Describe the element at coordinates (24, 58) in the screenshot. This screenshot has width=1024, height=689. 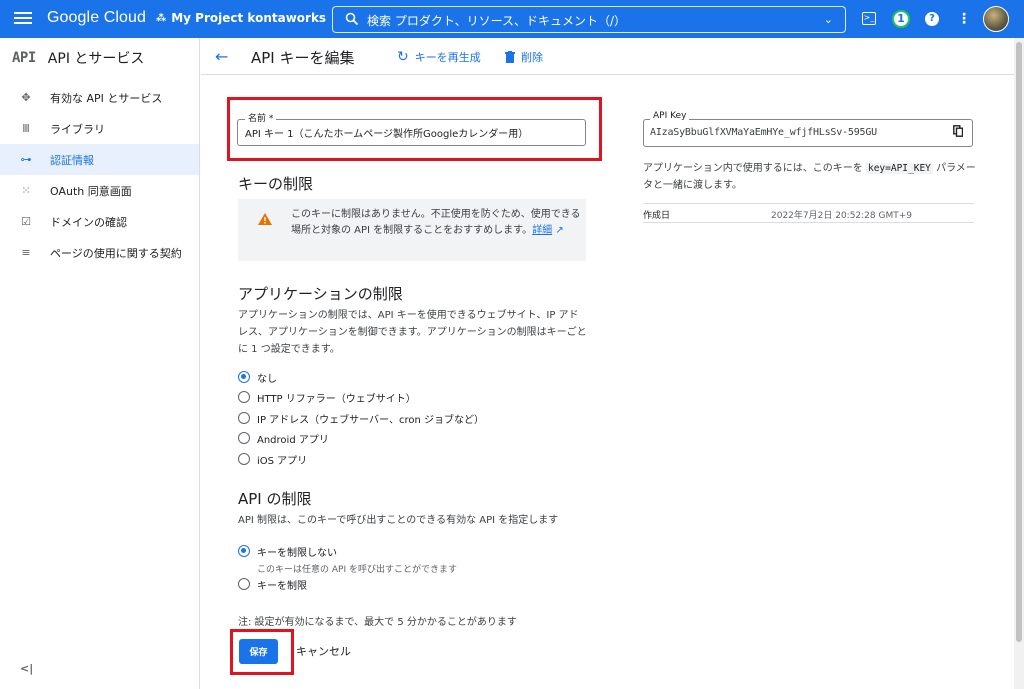
I see `api-logo-icon: API` at that location.